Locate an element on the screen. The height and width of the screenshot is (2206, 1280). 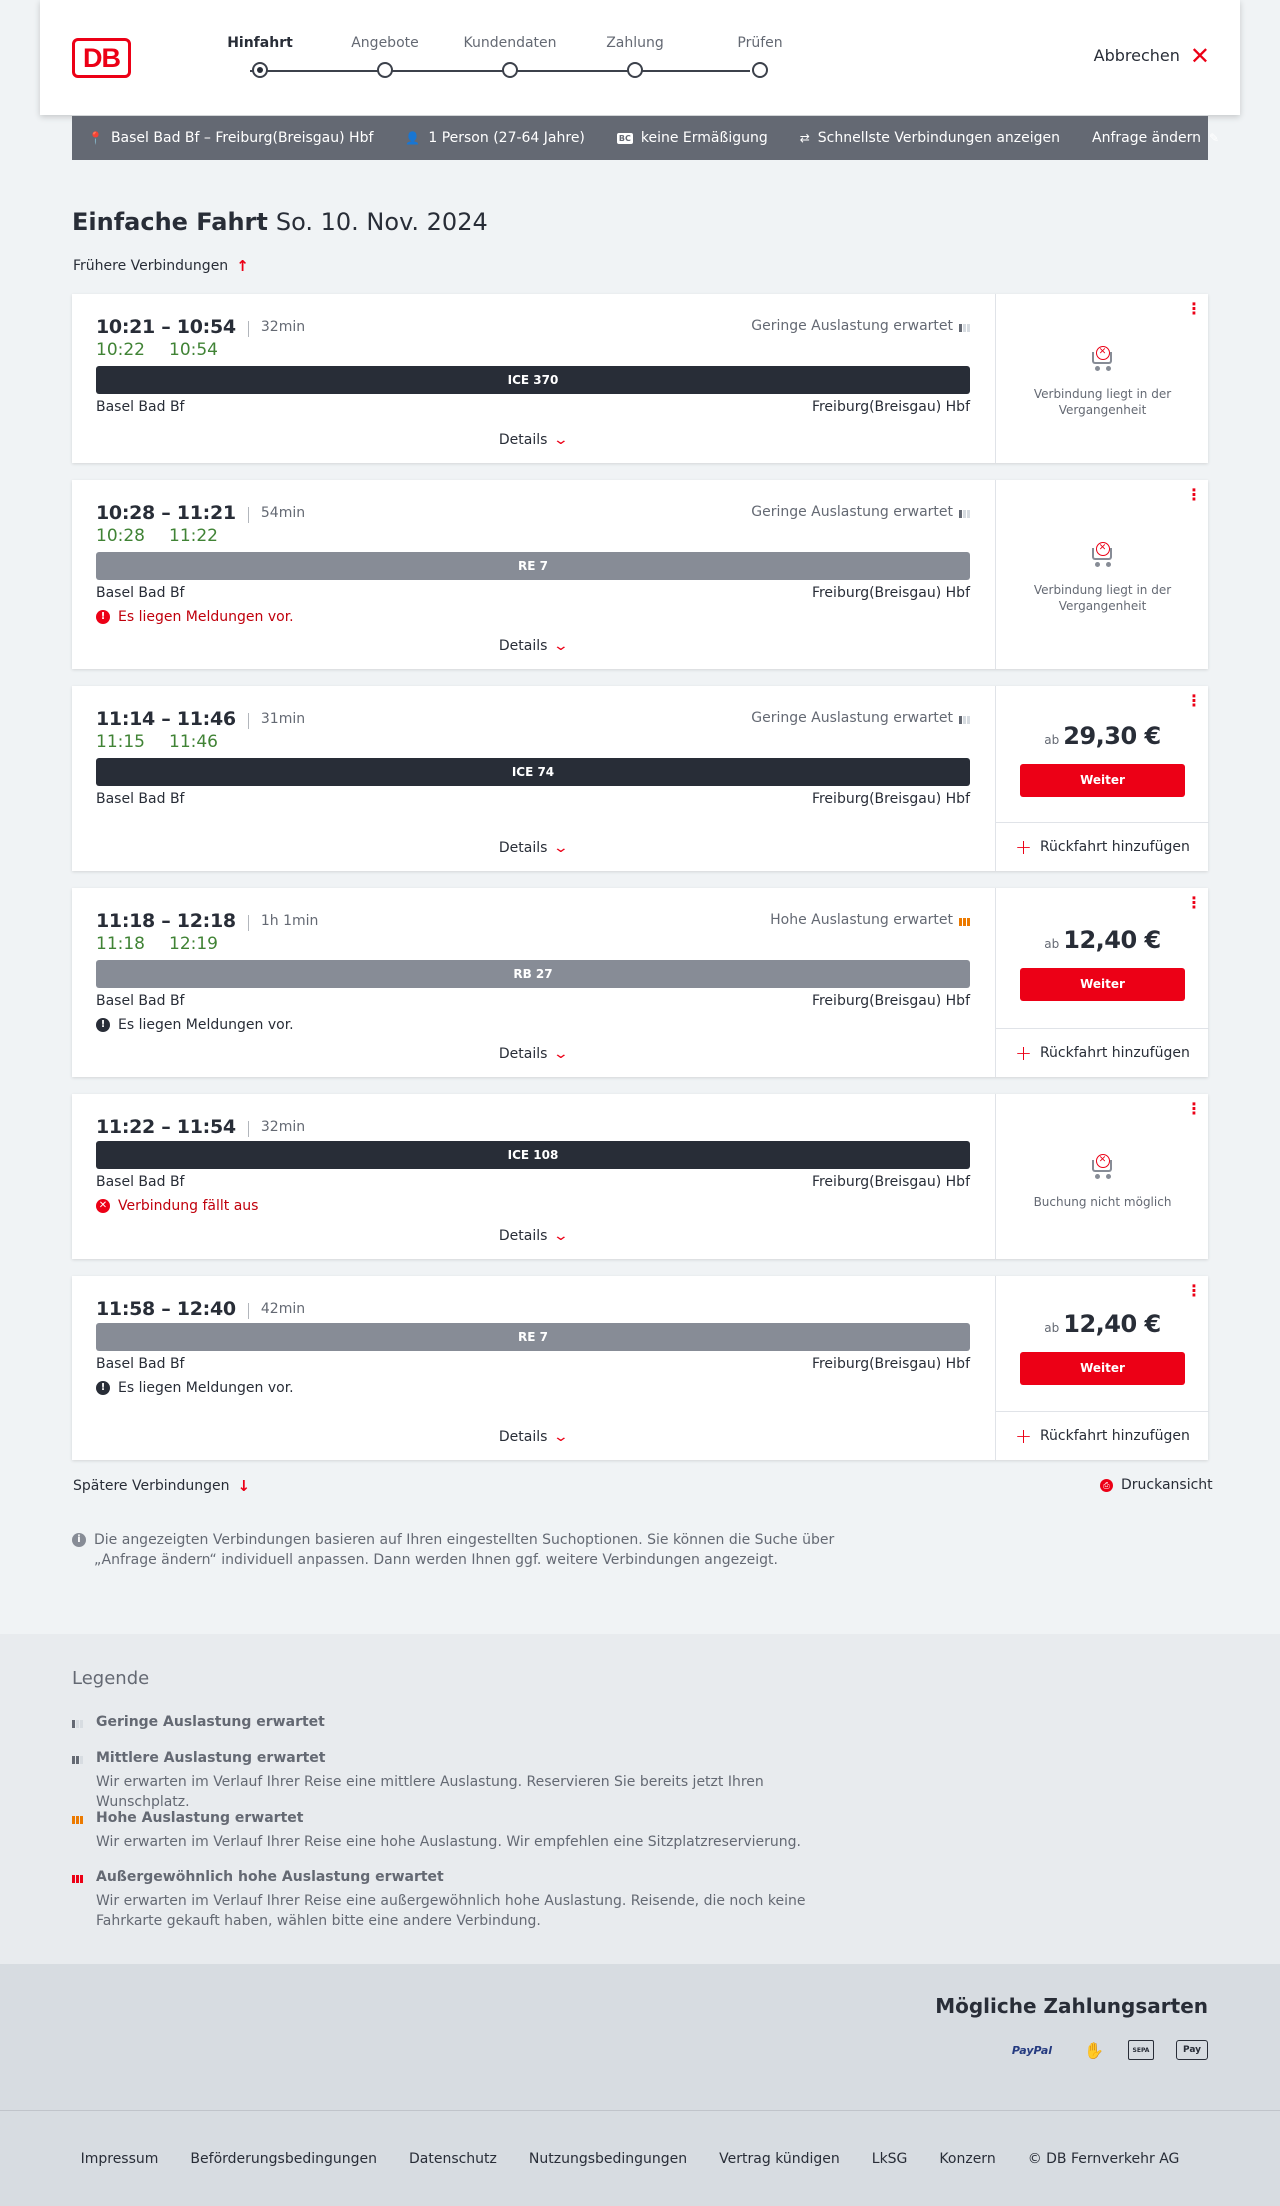
train-bar: ICE 74 is located at coordinates (533, 772).